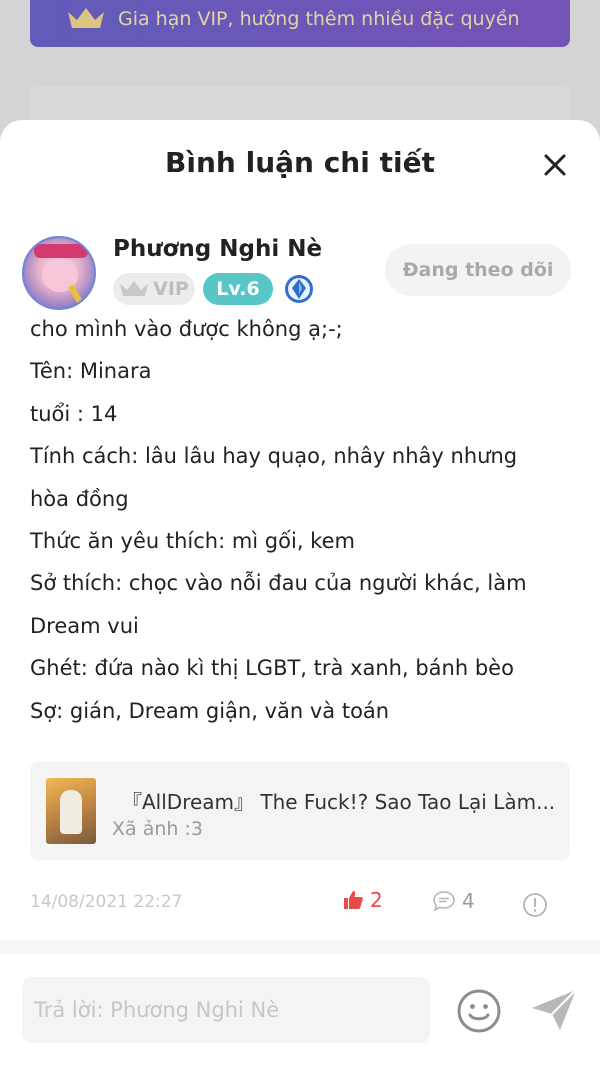  What do you see at coordinates (84, 625) in the screenshot?
I see `comment-line: Dream vui` at bounding box center [84, 625].